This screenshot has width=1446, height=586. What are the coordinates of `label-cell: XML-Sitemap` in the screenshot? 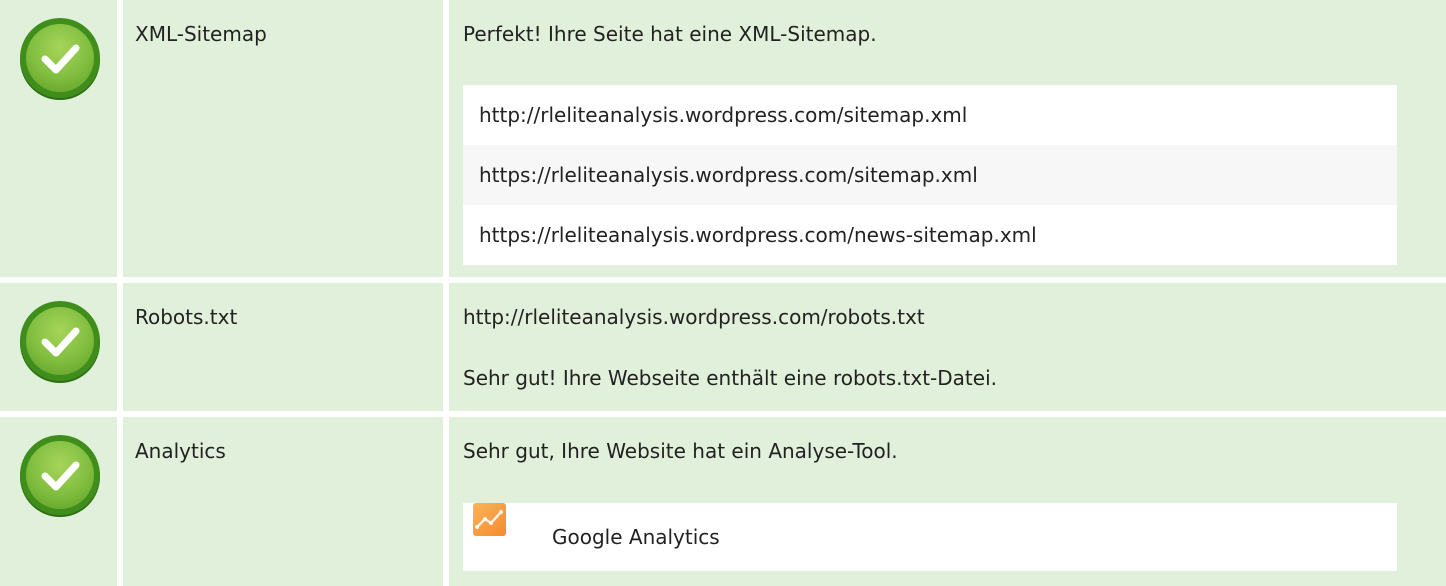 It's located at (283, 138).